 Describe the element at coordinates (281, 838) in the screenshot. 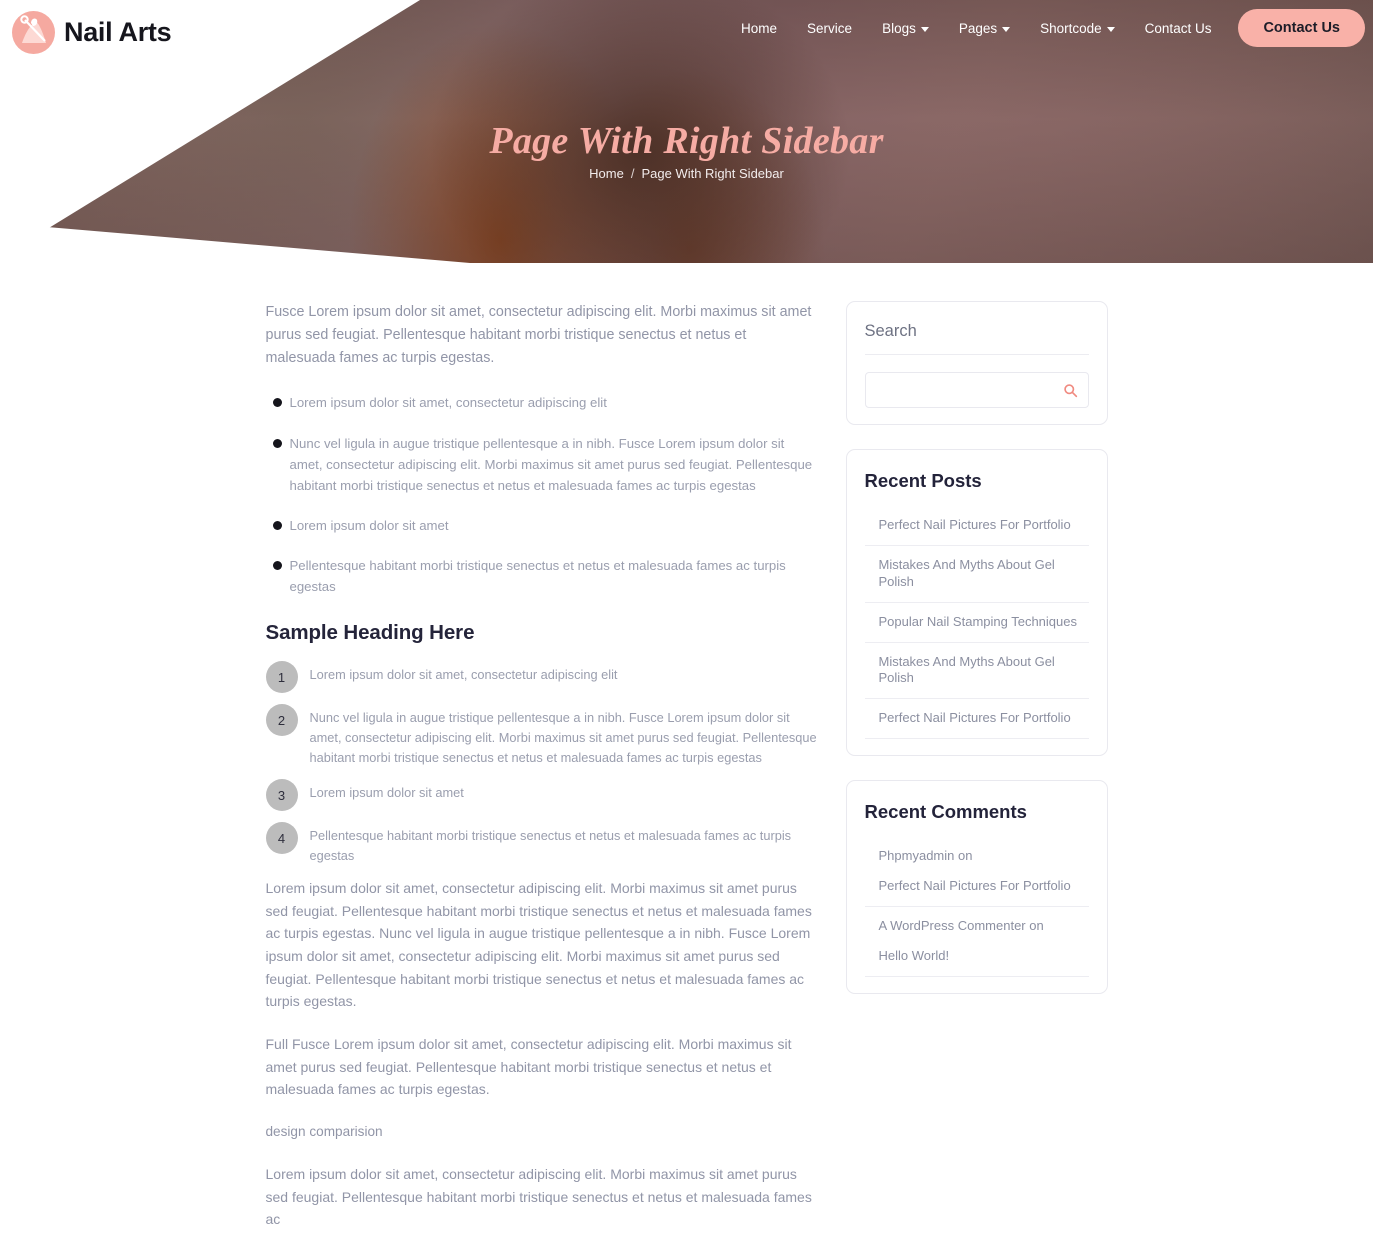

I see `list-number-badge: 4` at that location.